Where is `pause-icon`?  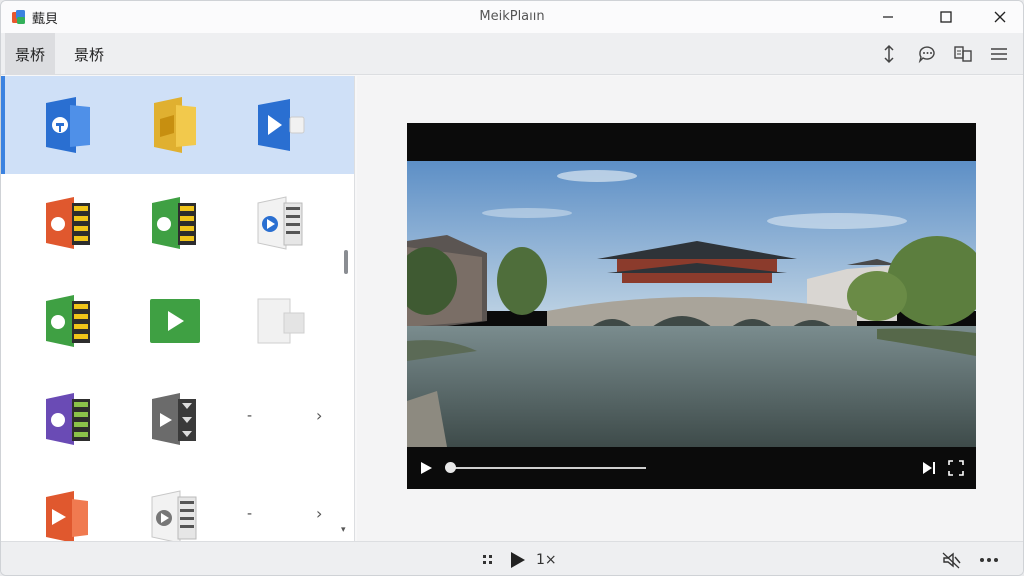
pause-icon is located at coordinates (488, 560).